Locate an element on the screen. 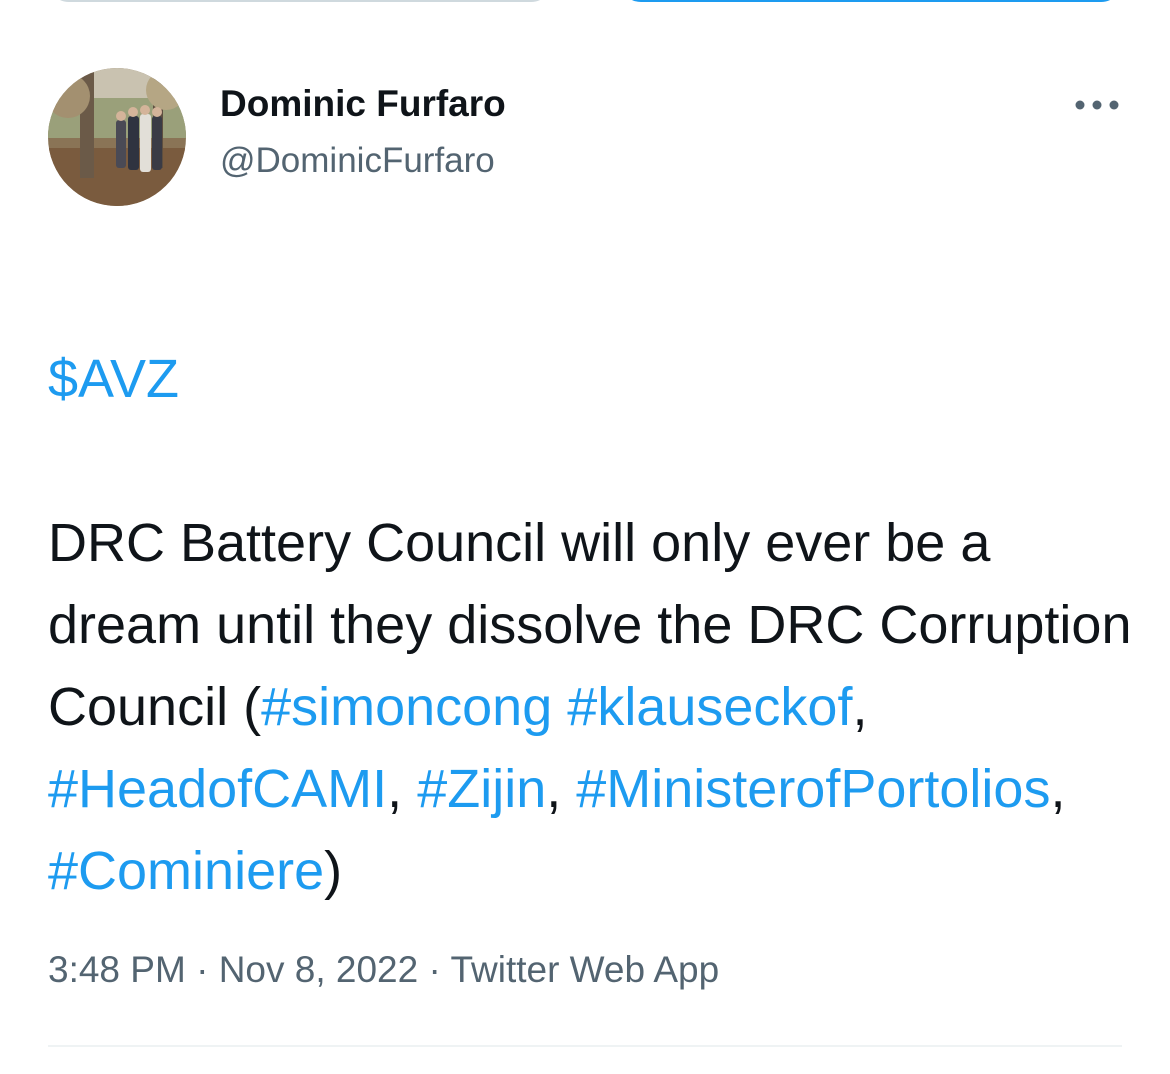 The height and width of the screenshot is (1074, 1170). hashtag-link: #klauseckof is located at coordinates (709, 707).